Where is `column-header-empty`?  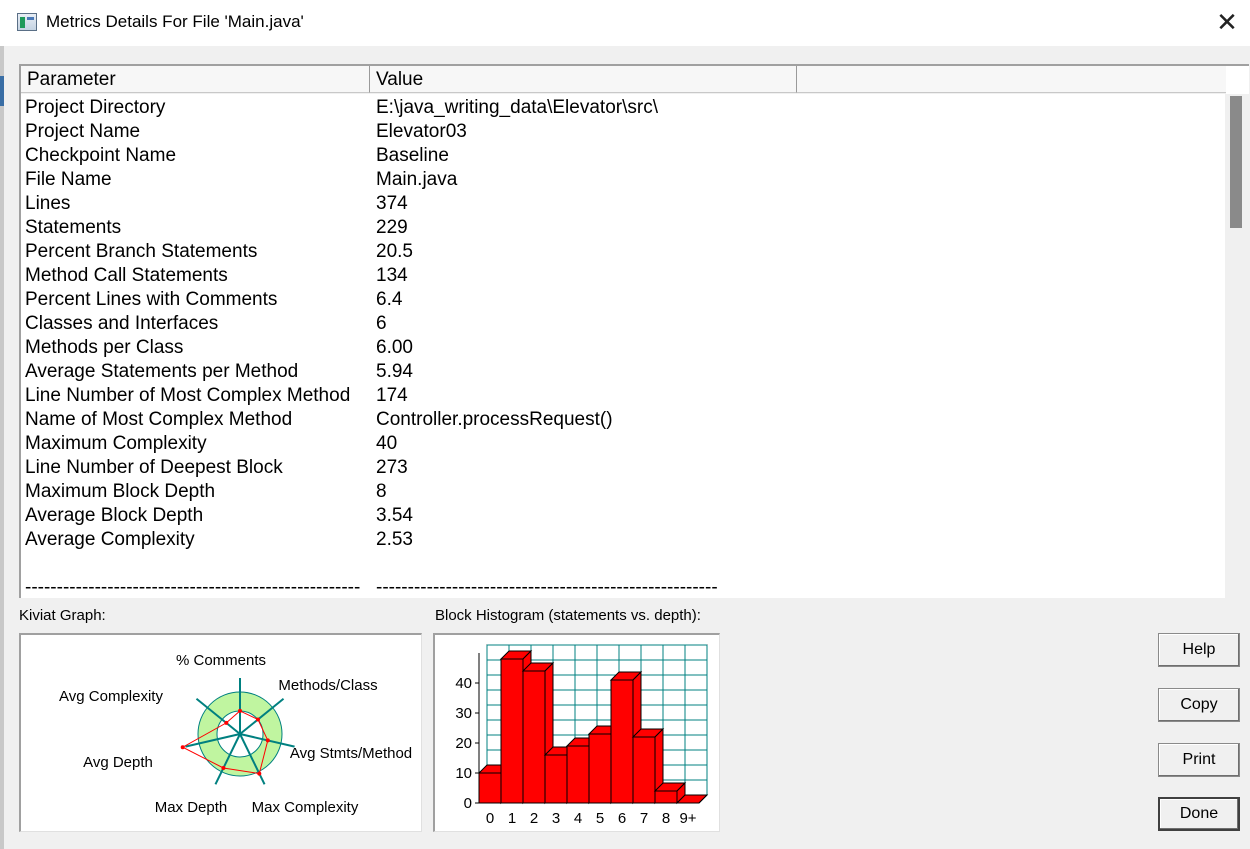 column-header-empty is located at coordinates (1011, 79).